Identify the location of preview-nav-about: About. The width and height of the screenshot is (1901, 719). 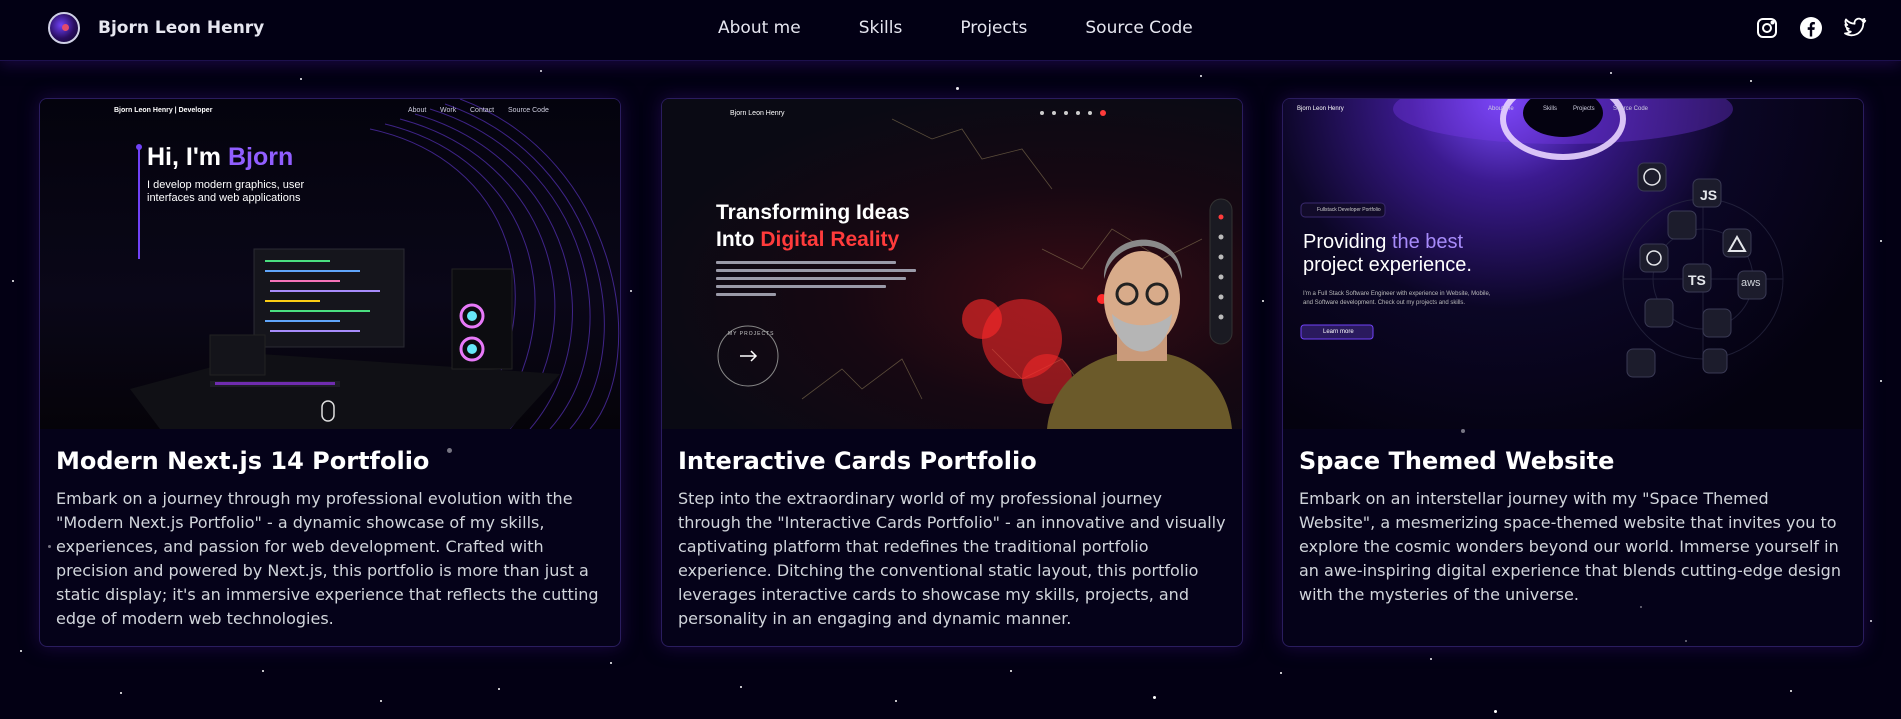
(417, 110).